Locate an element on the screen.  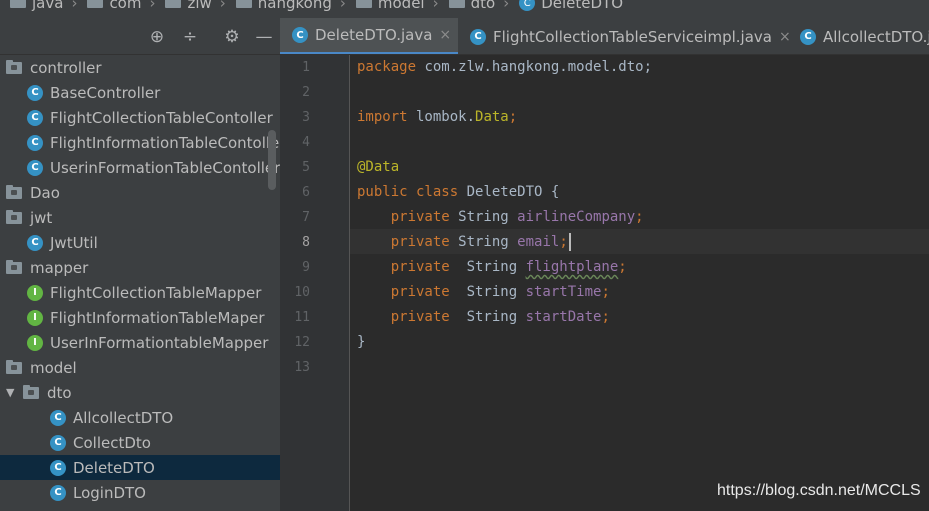
code-line-8: private String email; is located at coordinates (464, 242).